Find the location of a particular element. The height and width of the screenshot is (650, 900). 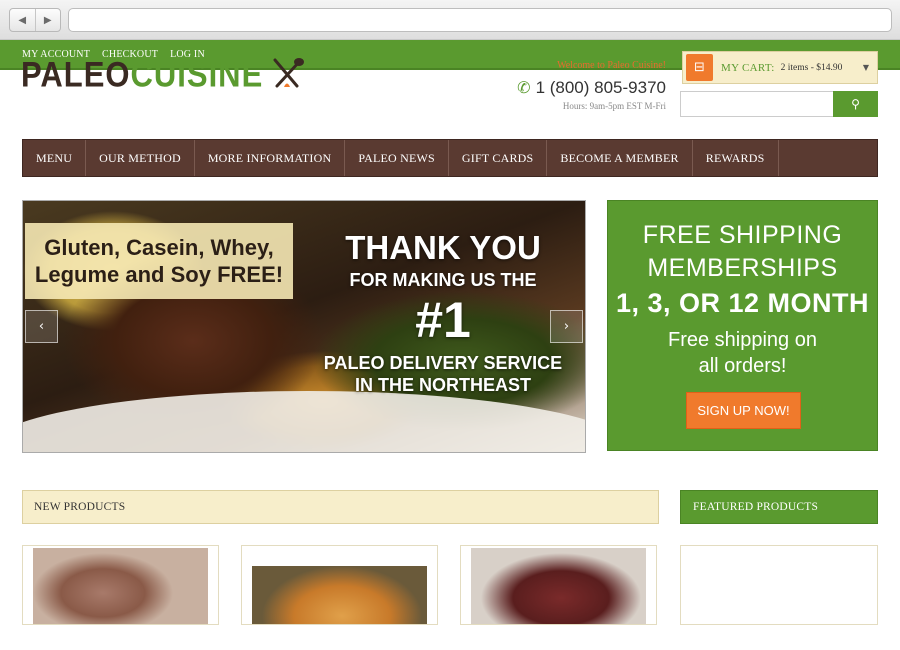

browser-toolbar: ◀ ▶ is located at coordinates (450, 20).